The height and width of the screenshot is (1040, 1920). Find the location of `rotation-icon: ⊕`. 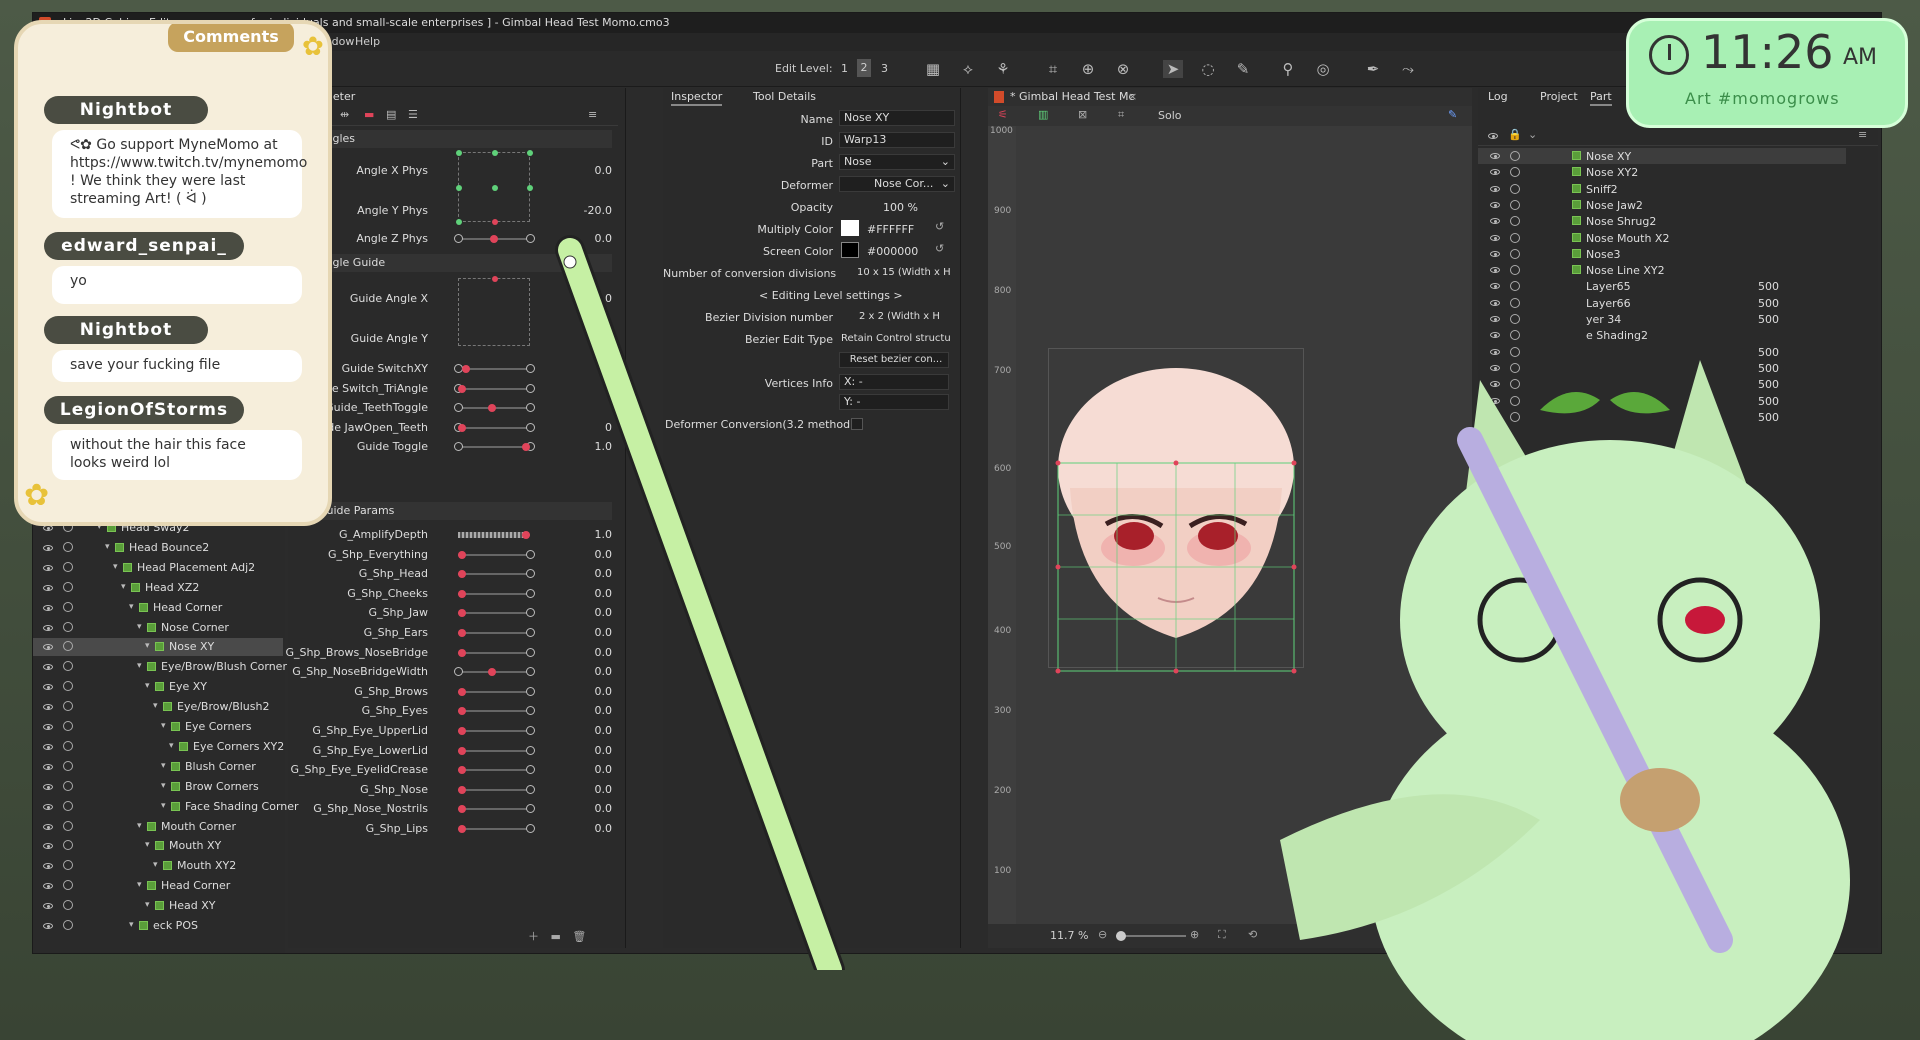

rotation-icon: ⊕ is located at coordinates (1088, 69).